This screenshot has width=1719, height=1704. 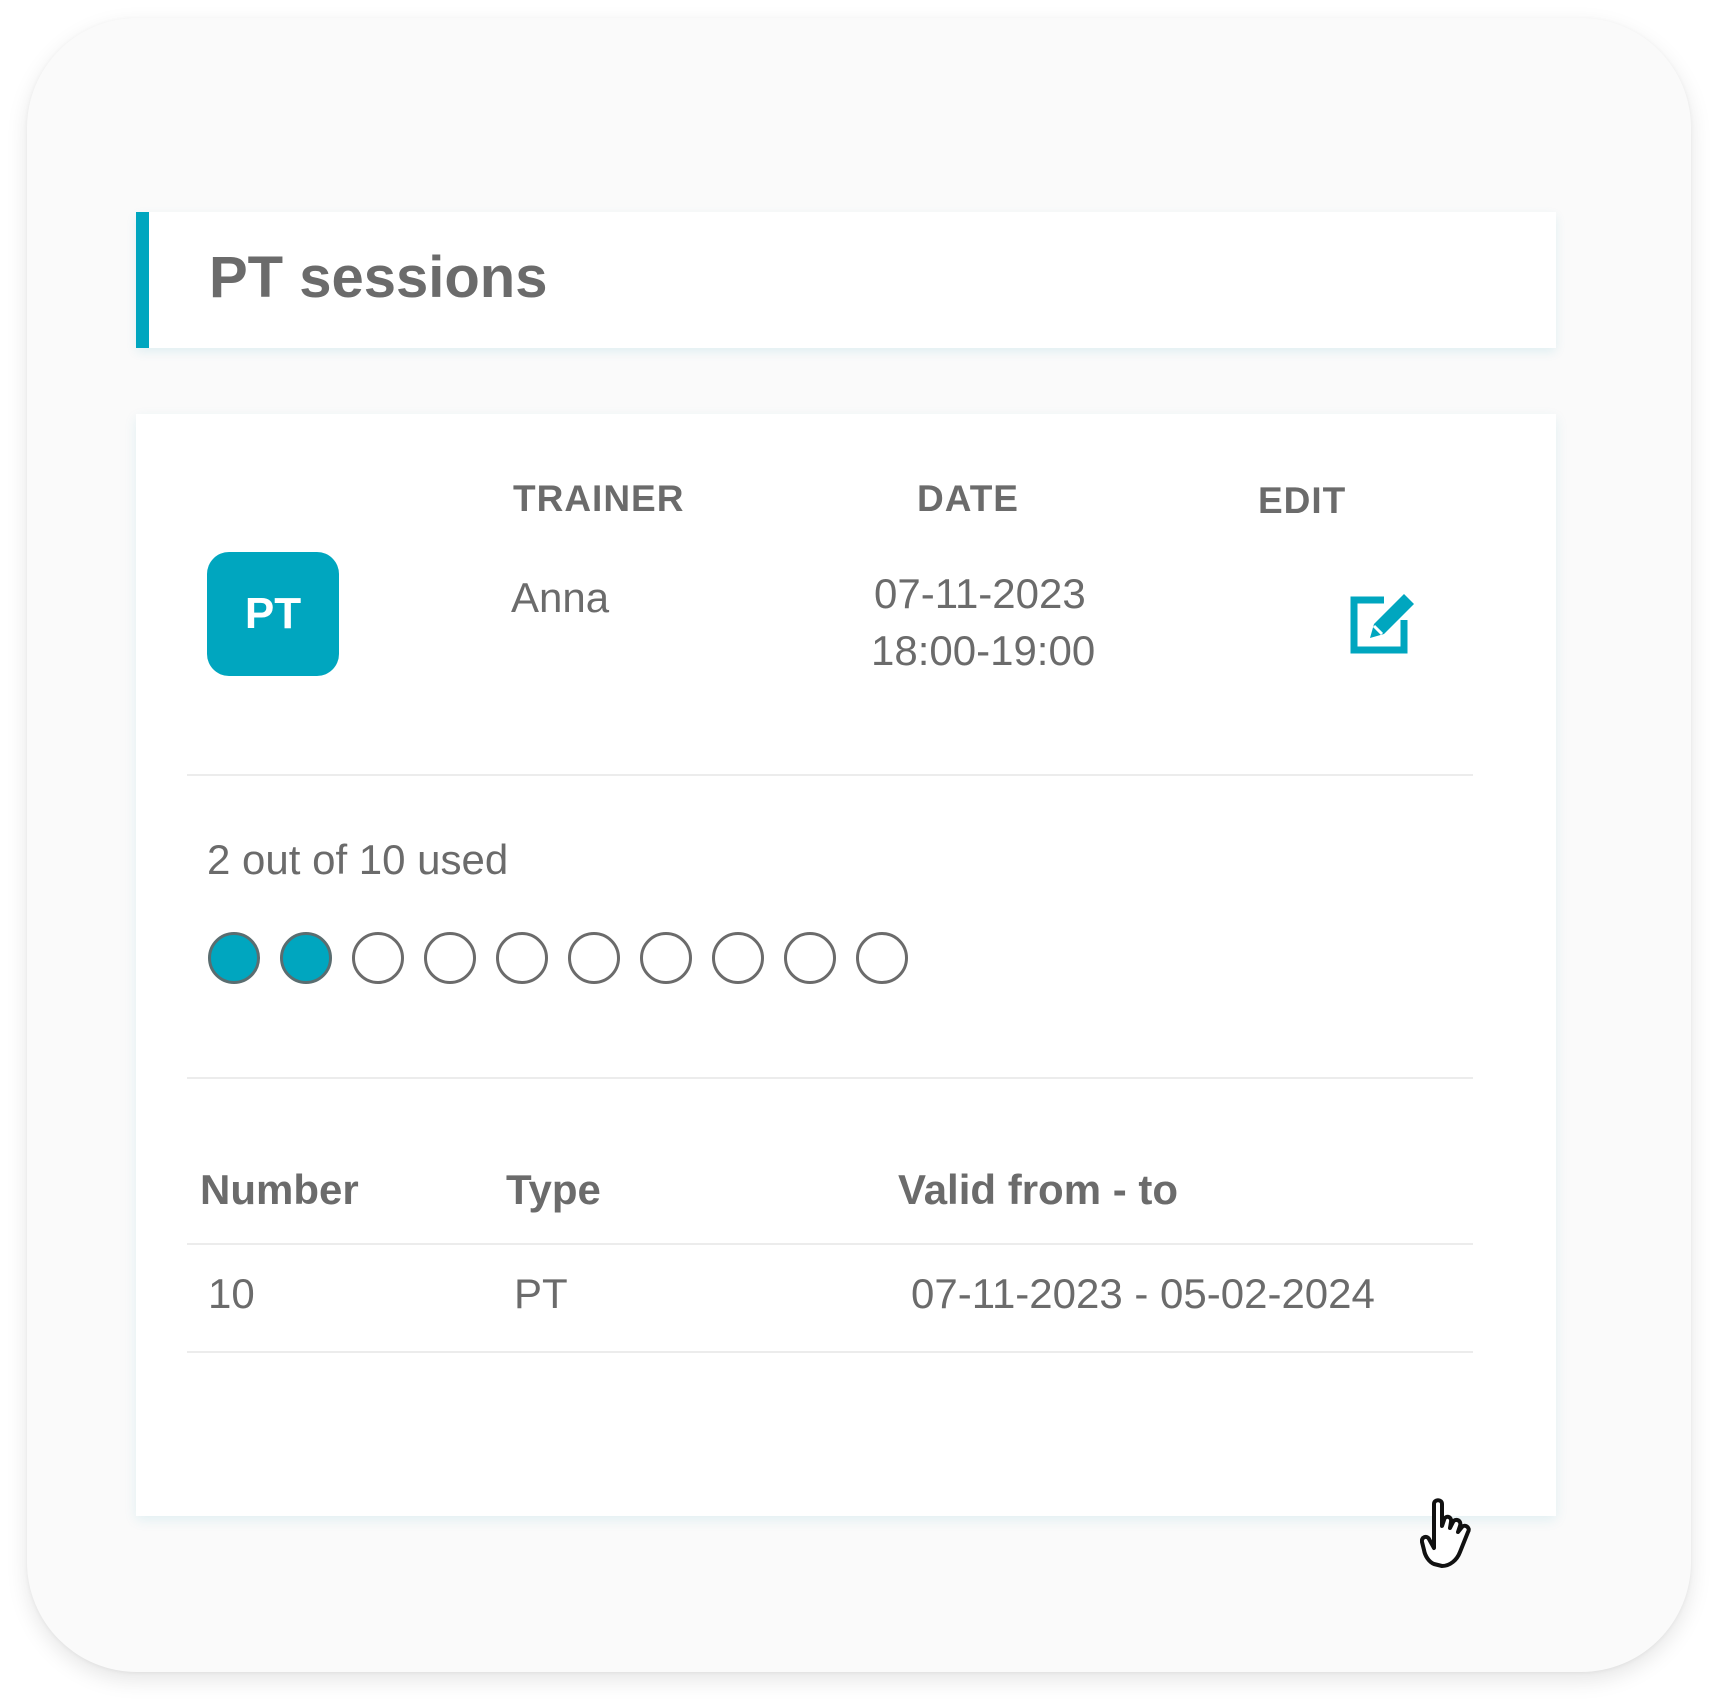 What do you see at coordinates (553, 1189) in the screenshot?
I see `table-header-type: Type` at bounding box center [553, 1189].